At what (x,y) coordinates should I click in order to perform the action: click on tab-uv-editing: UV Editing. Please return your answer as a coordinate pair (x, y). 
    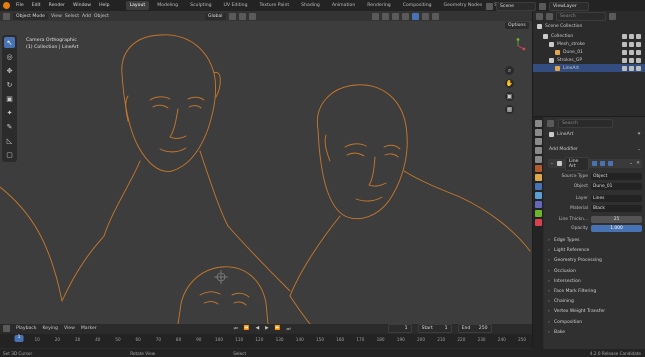
    Looking at the image, I should click on (236, 5).